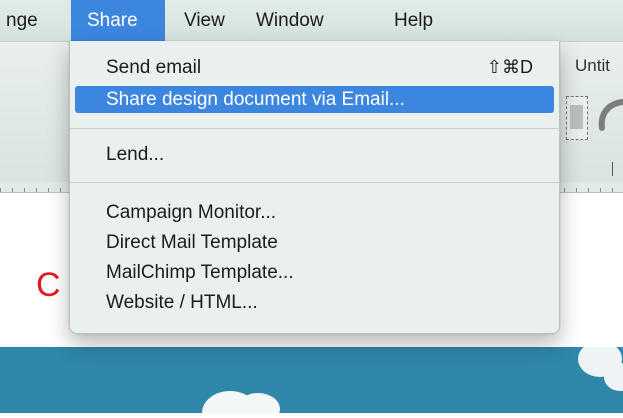 The image size is (623, 418). What do you see at coordinates (509, 67) in the screenshot?
I see `keyboard-shortcut: ⇧⌘D` at bounding box center [509, 67].